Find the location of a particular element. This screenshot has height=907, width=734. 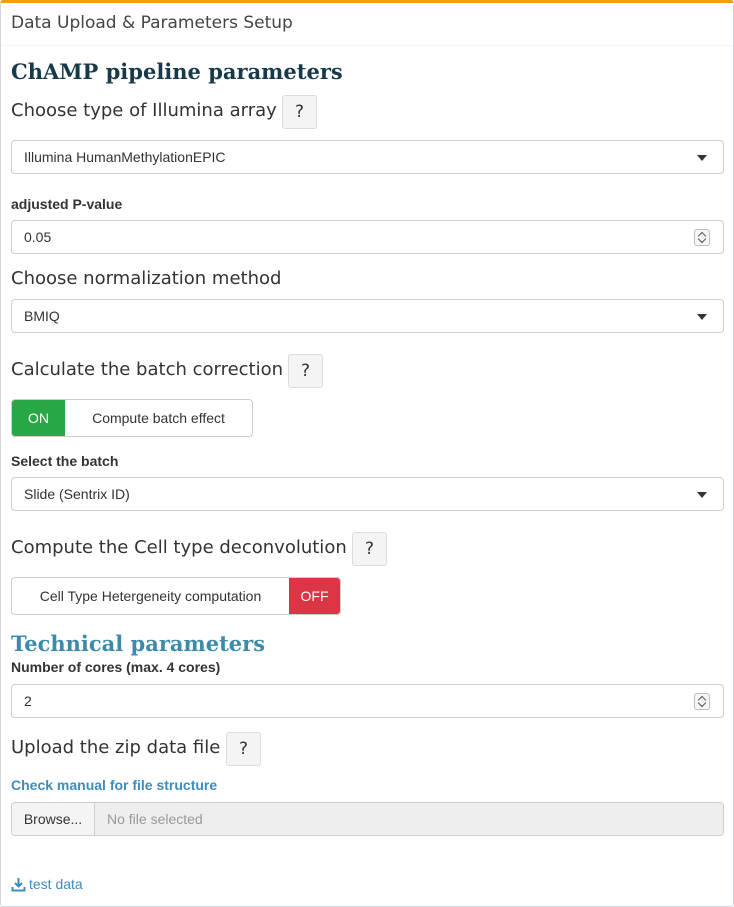

deconvolution-switch: Cell Type Hetergeneity computation OFF is located at coordinates (176, 596).